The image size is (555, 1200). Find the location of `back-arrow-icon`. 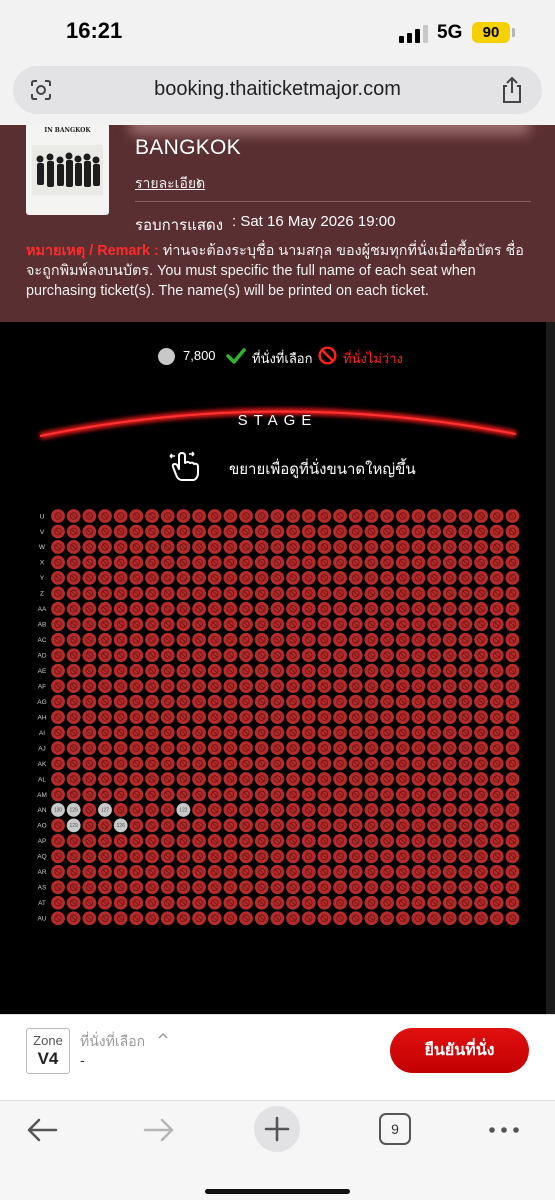

back-arrow-icon is located at coordinates (42, 1130).